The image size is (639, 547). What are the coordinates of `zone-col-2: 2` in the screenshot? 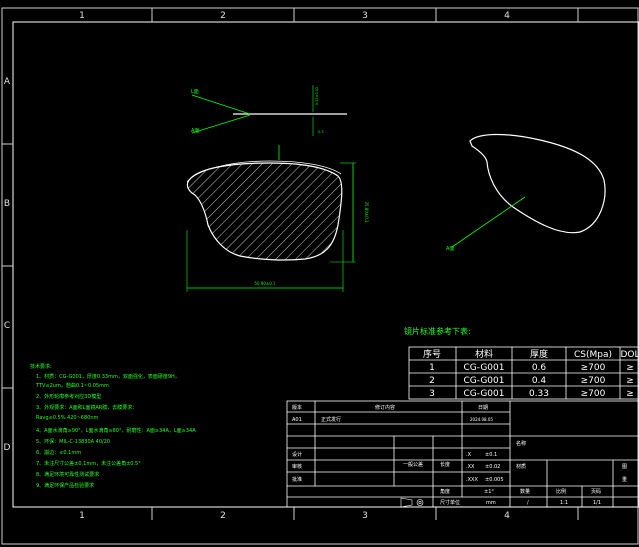 It's located at (223, 16).